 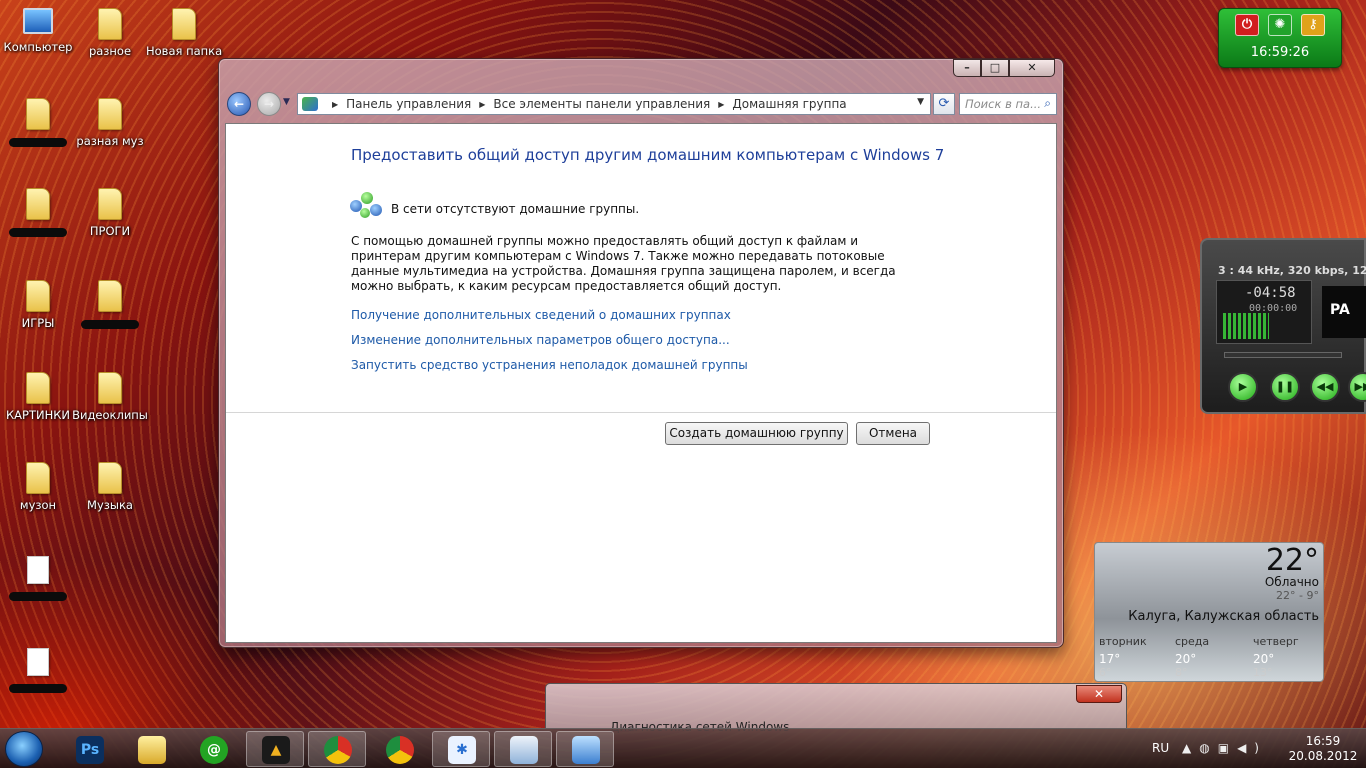 What do you see at coordinates (1246, 326) in the screenshot?
I see `equalizer-visual` at bounding box center [1246, 326].